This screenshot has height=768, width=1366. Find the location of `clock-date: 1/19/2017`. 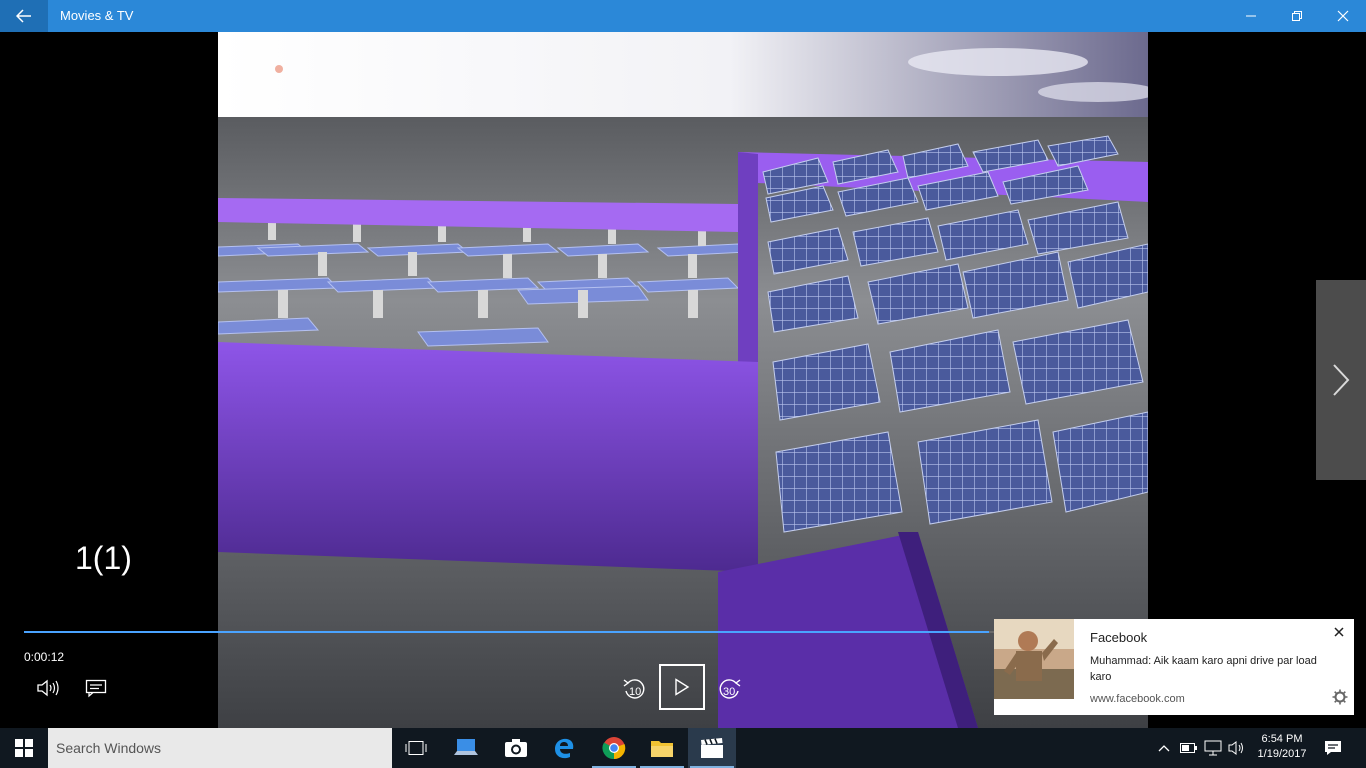

clock-date: 1/19/2017 is located at coordinates (1282, 754).